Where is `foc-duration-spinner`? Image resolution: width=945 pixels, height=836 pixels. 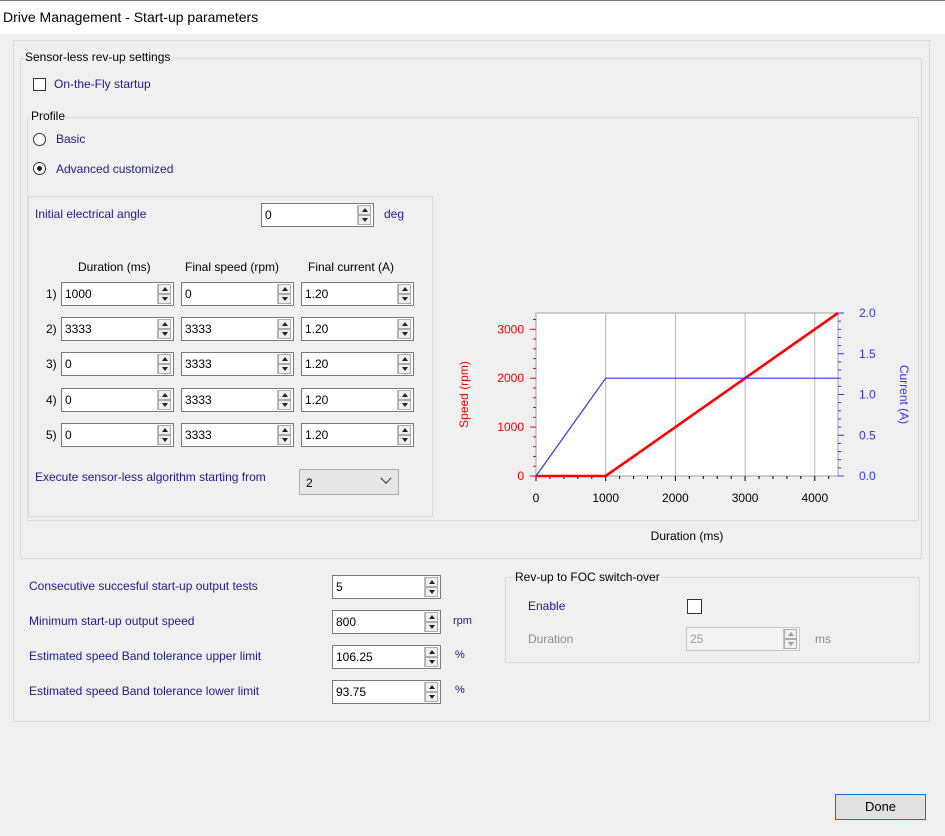
foc-duration-spinner is located at coordinates (790, 639).